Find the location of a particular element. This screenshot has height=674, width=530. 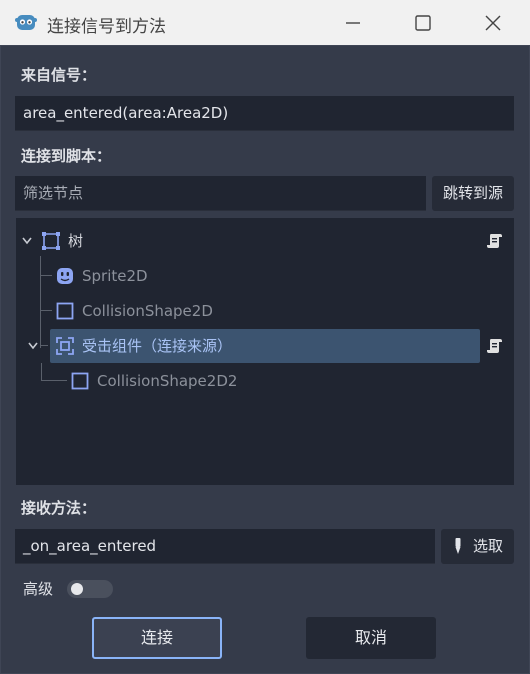

signal-field: area_entered(area:Area2D) is located at coordinates (264, 113).